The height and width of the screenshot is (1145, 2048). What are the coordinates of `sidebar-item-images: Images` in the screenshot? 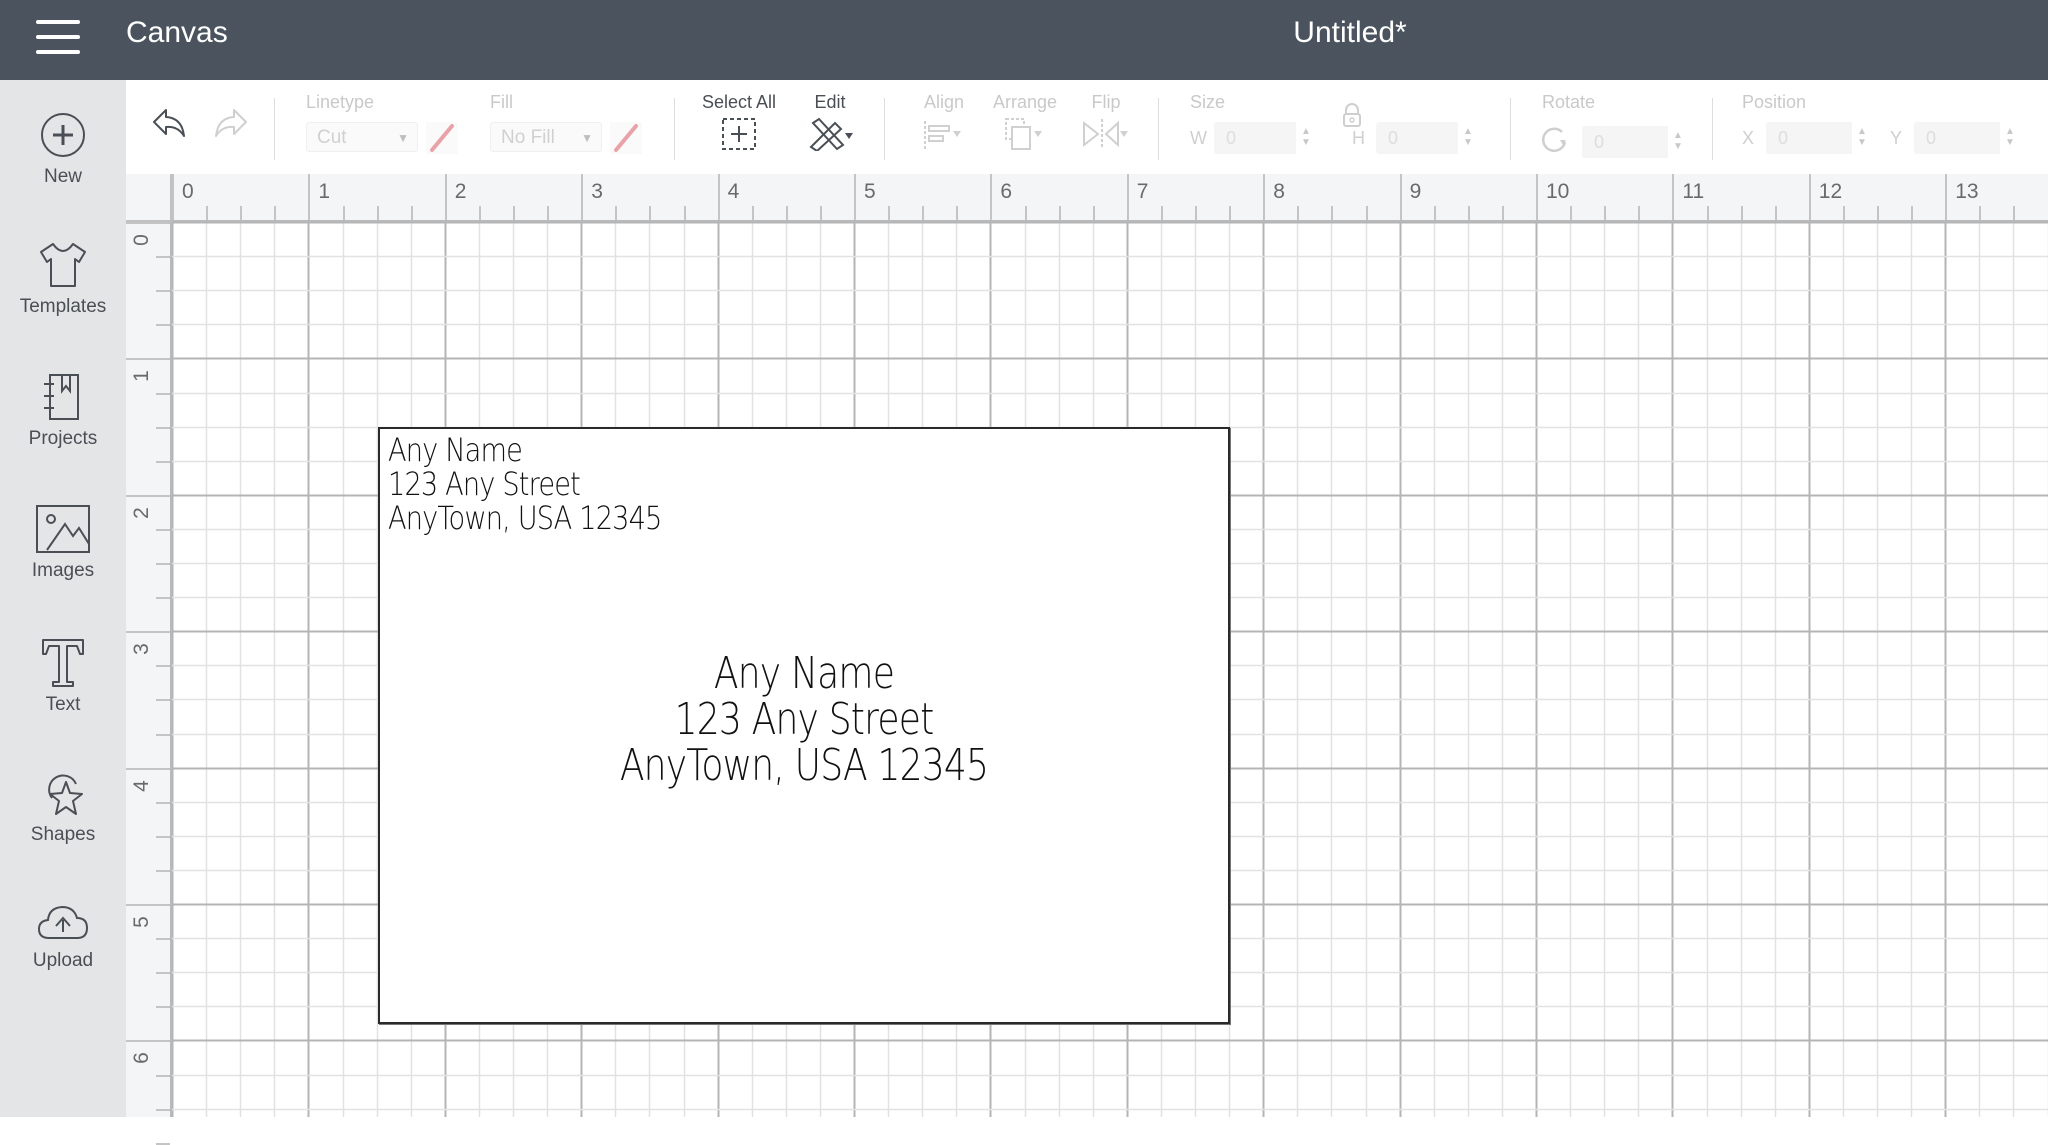 It's located at (63, 564).